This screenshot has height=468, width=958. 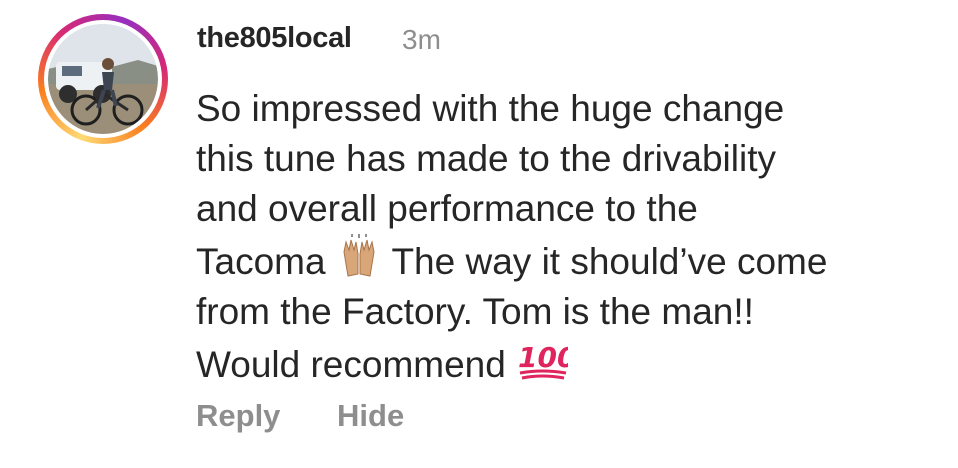 I want to click on avatar-border, so click(x=103, y=79).